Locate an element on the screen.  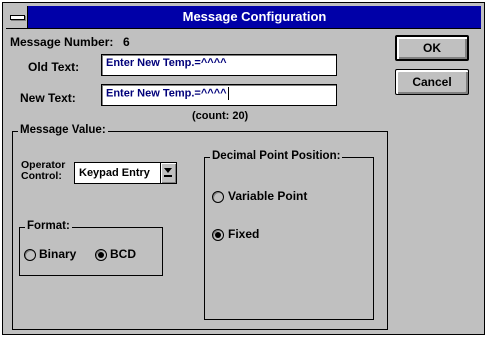
dropdown-arrow-button is located at coordinates (168, 173).